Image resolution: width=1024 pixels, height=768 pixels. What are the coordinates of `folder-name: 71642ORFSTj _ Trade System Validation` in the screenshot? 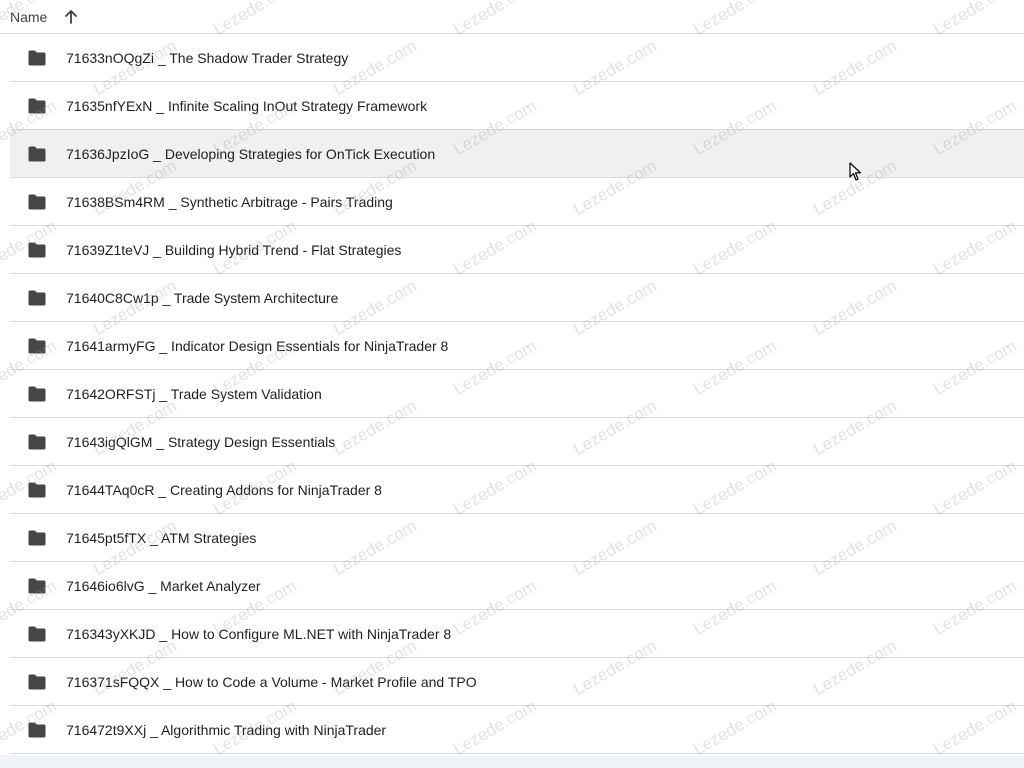 It's located at (194, 393).